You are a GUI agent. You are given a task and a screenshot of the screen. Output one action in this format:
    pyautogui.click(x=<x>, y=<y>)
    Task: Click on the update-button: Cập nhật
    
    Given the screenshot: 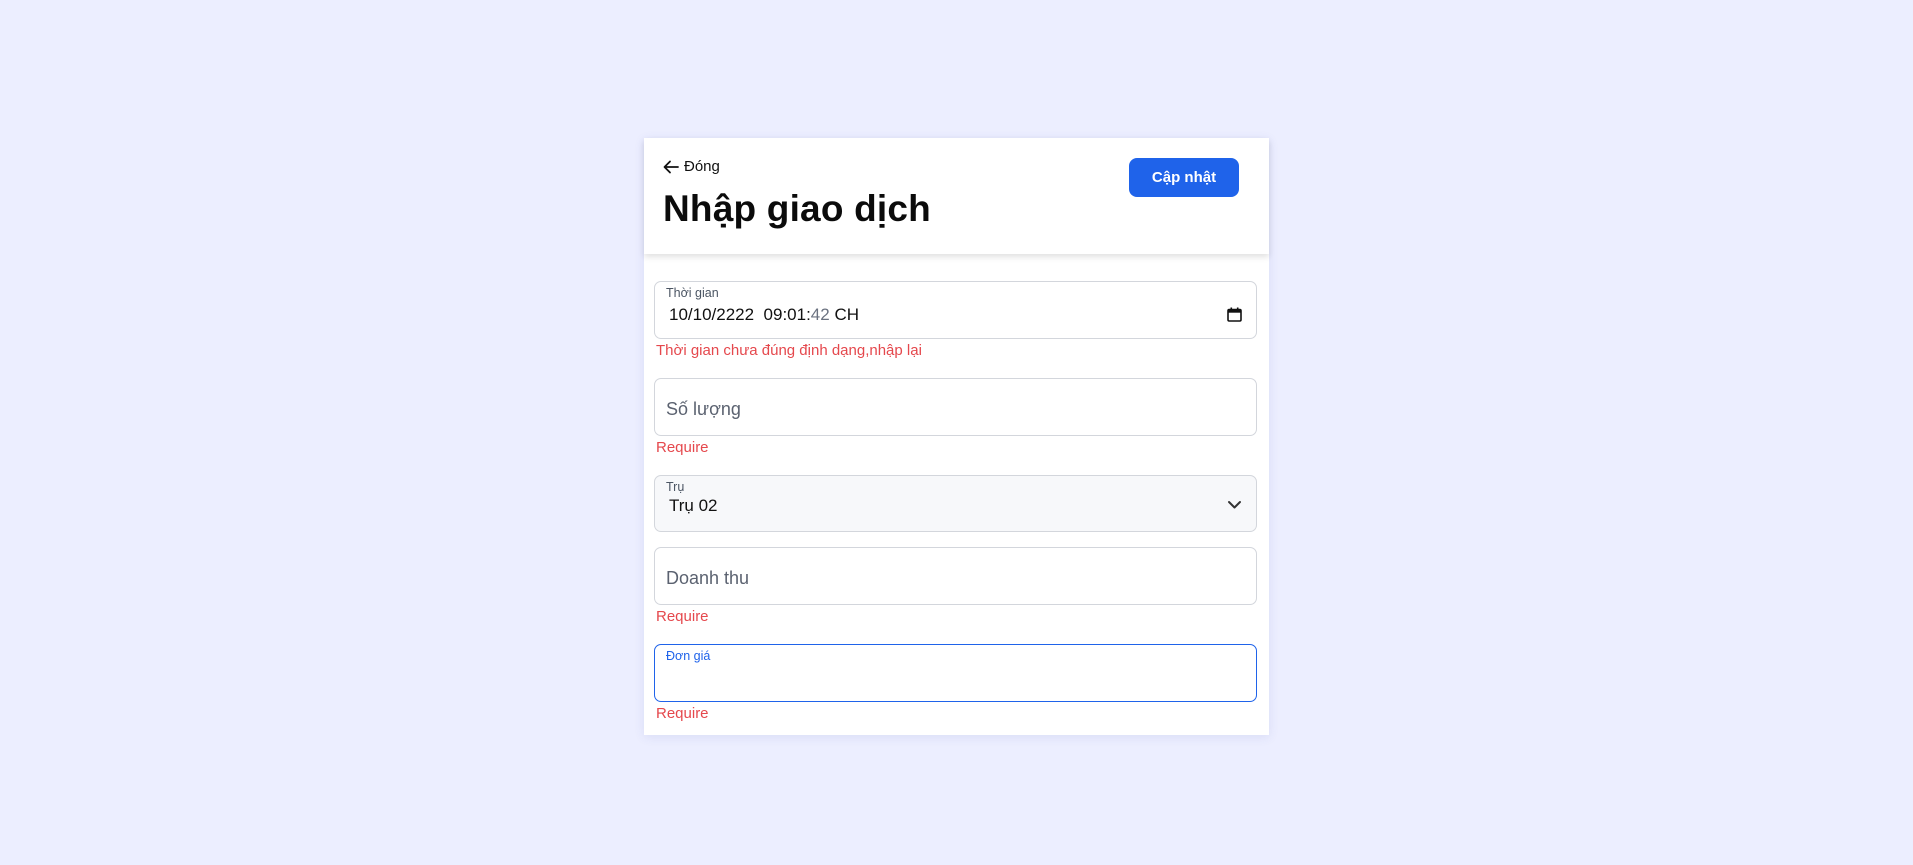 What is the action you would take?
    pyautogui.click(x=1184, y=177)
    